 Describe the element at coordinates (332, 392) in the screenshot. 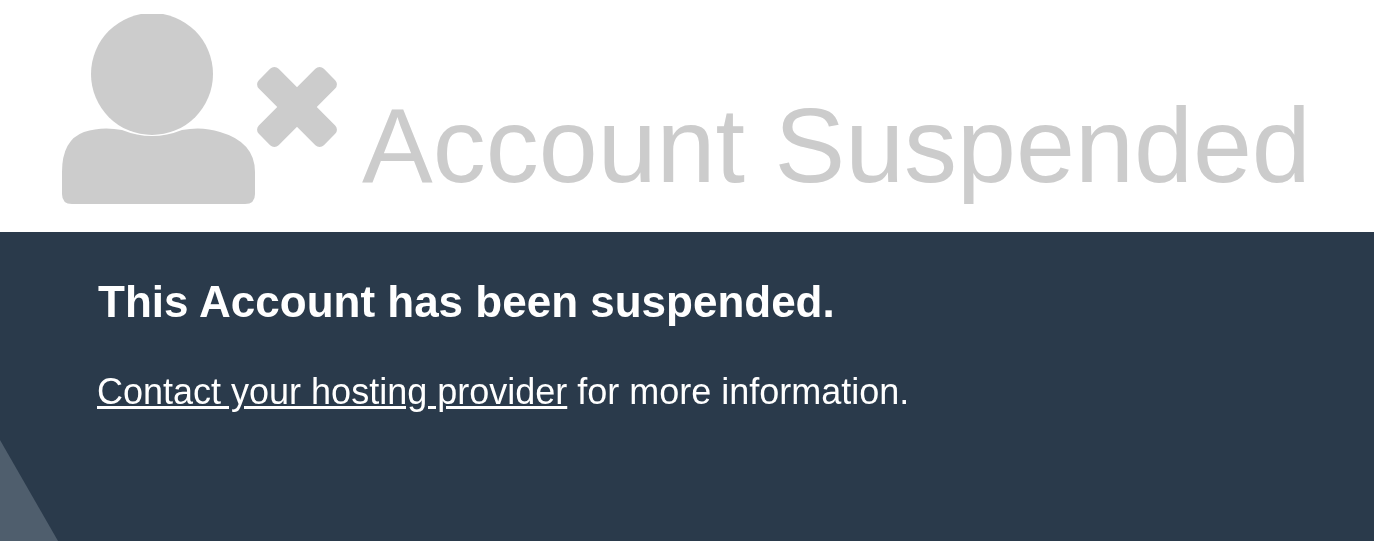

I see `contact-link: Contact your hosting provider` at that location.